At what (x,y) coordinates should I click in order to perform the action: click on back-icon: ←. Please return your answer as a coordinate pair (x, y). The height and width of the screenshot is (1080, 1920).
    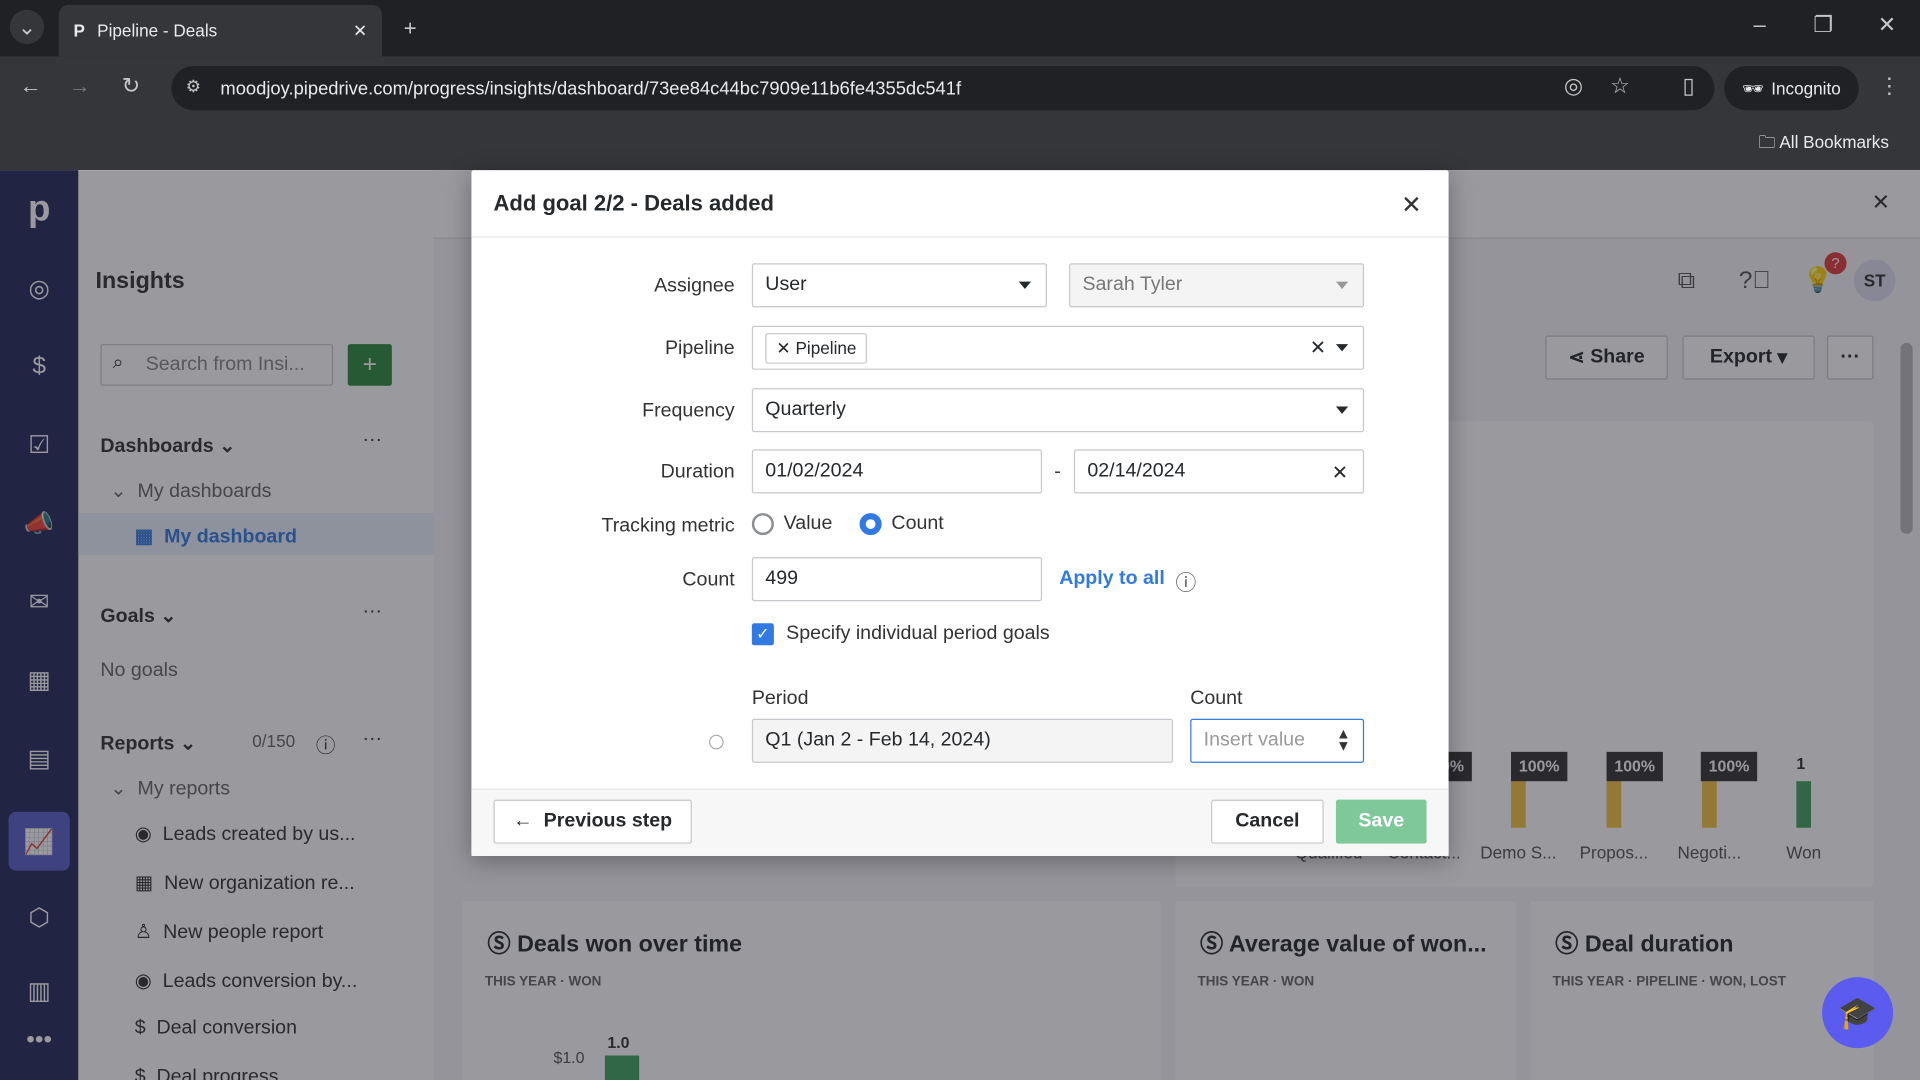
    Looking at the image, I should click on (31, 86).